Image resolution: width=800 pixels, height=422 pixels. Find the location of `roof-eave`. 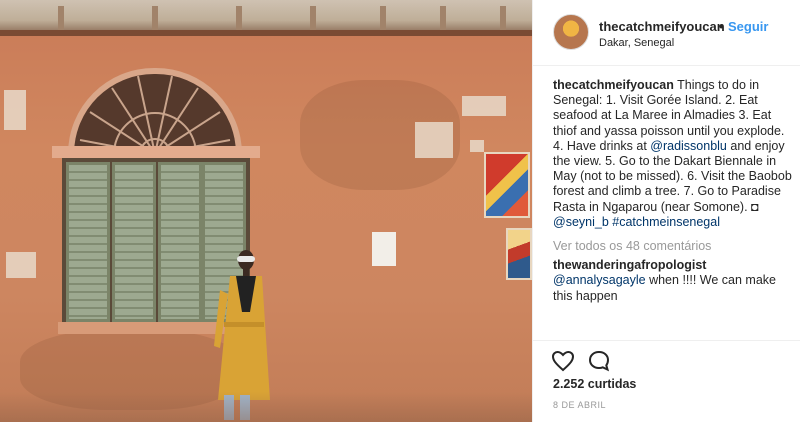

roof-eave is located at coordinates (266, 17).